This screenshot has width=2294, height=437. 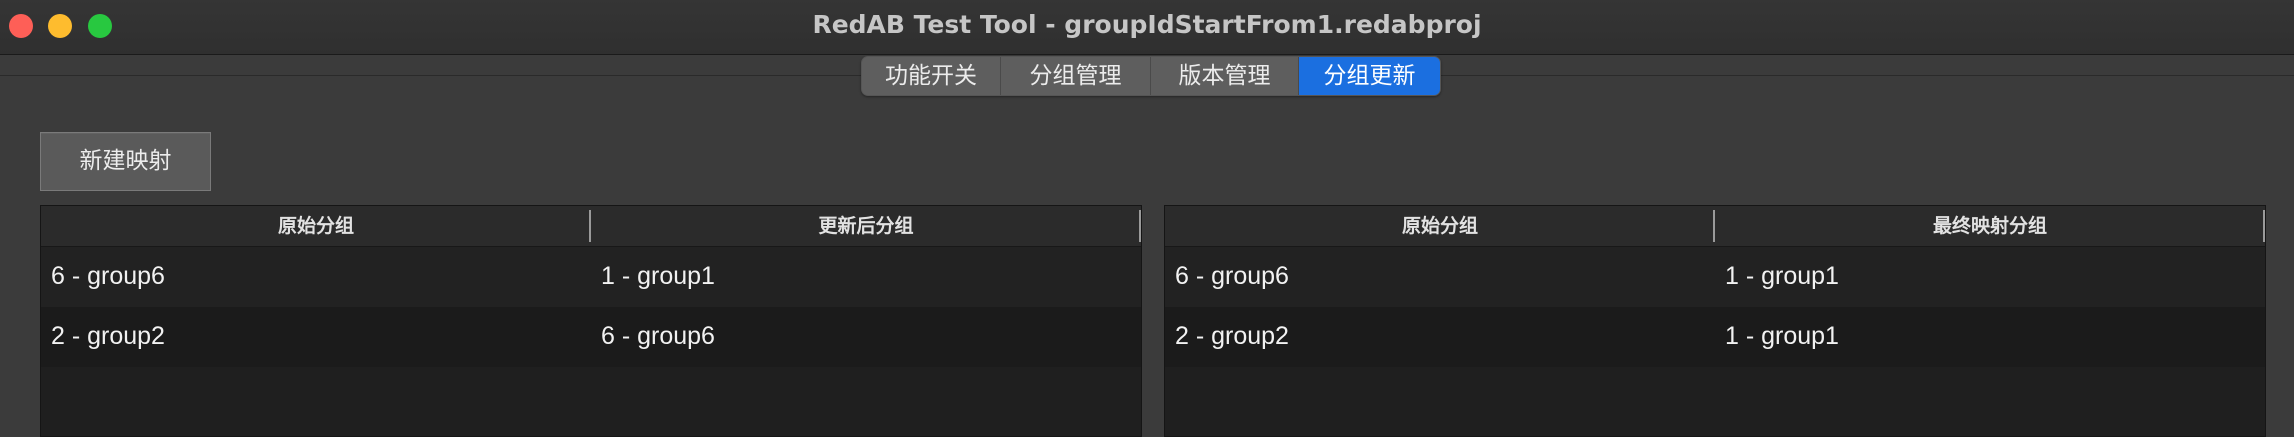 What do you see at coordinates (1990, 226) in the screenshot?
I see `column-header-final-mapped-group: 最终映射分组` at bounding box center [1990, 226].